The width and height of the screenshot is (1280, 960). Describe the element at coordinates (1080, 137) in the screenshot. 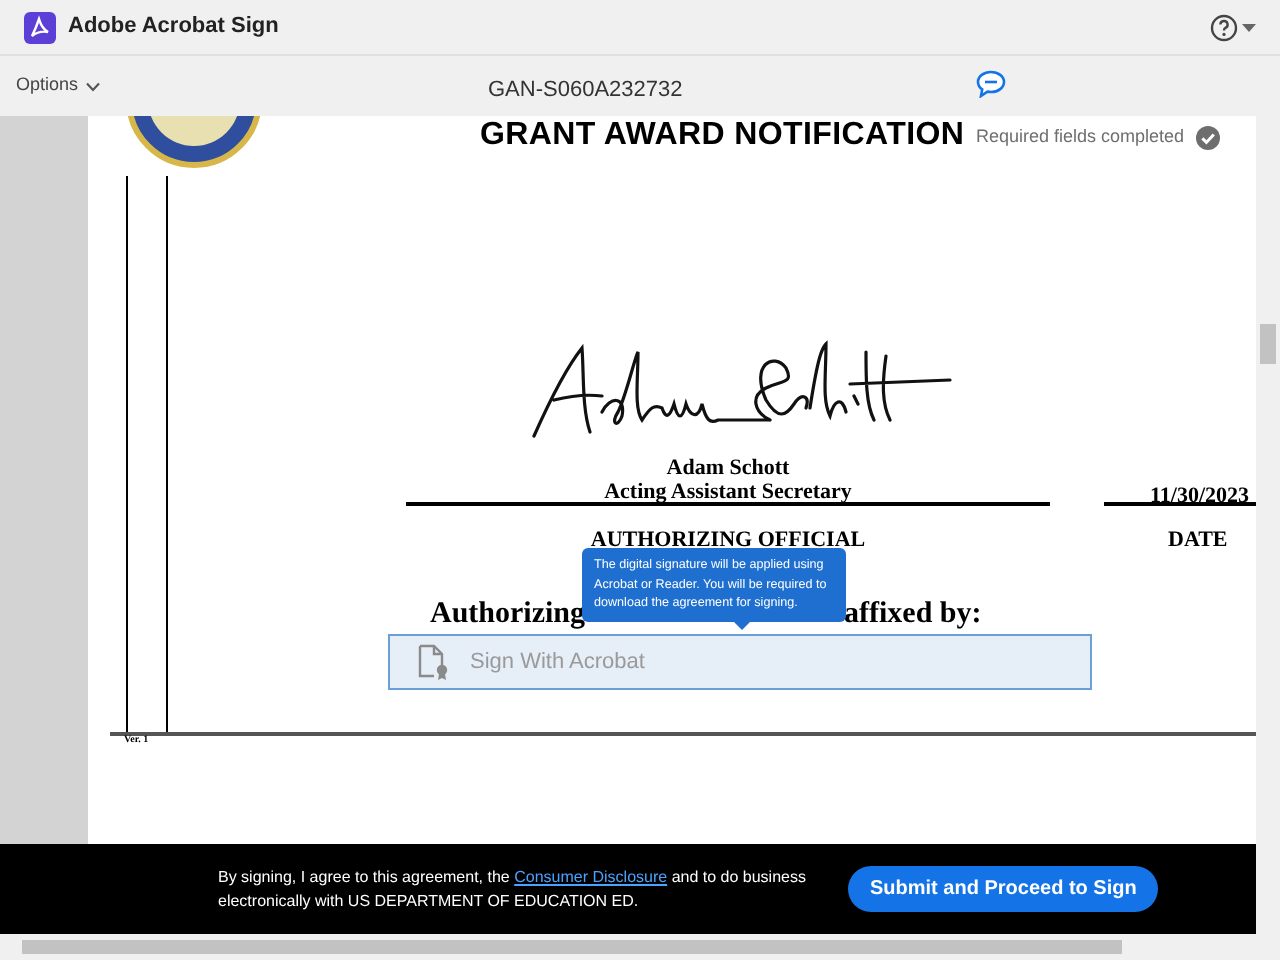

I see `required-fields-status: Required fields completed` at that location.